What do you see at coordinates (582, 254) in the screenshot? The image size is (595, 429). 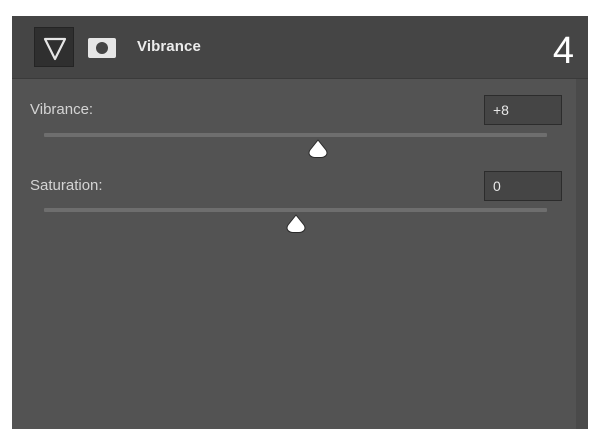 I see `panel-scrollbar` at bounding box center [582, 254].